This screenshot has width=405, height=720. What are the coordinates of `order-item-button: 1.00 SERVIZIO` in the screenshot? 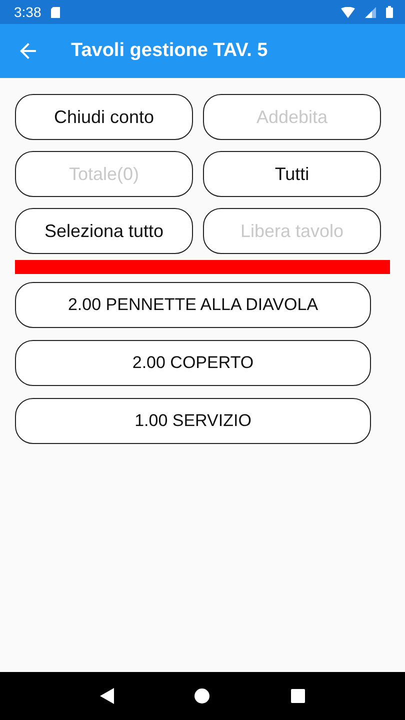 It's located at (193, 421).